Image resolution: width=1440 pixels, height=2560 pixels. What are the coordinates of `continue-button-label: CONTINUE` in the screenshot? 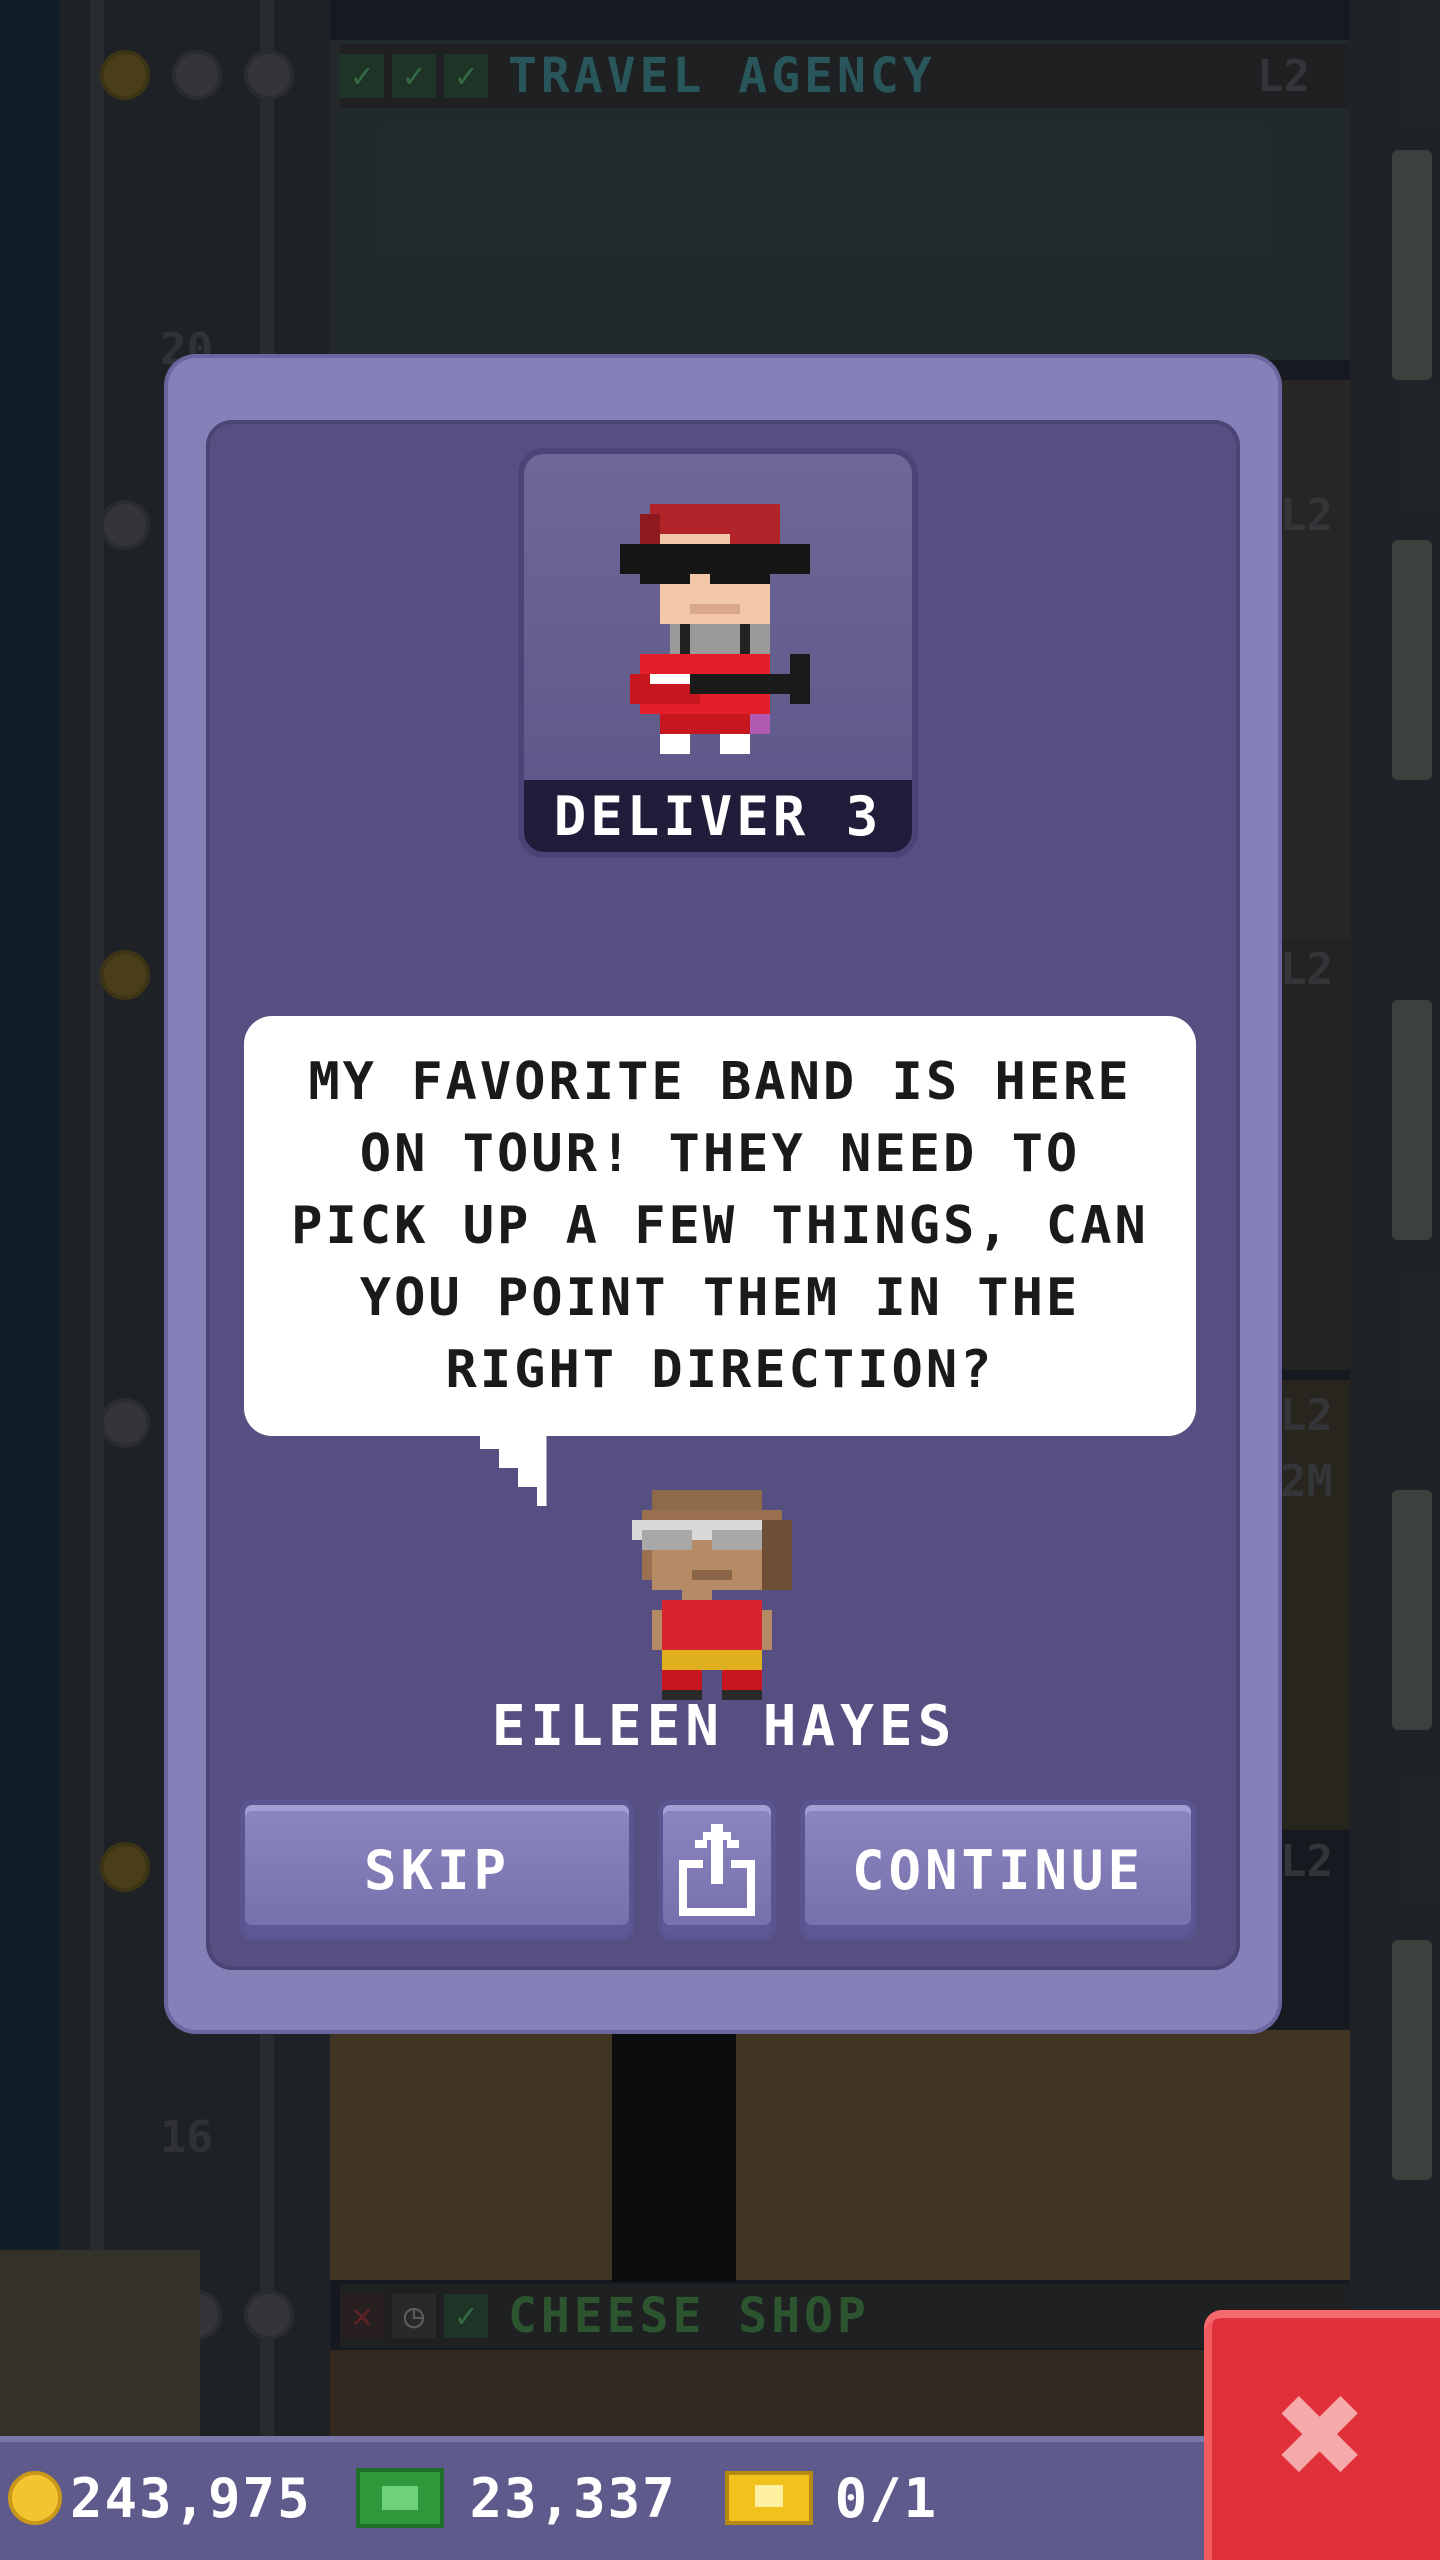 It's located at (998, 1870).